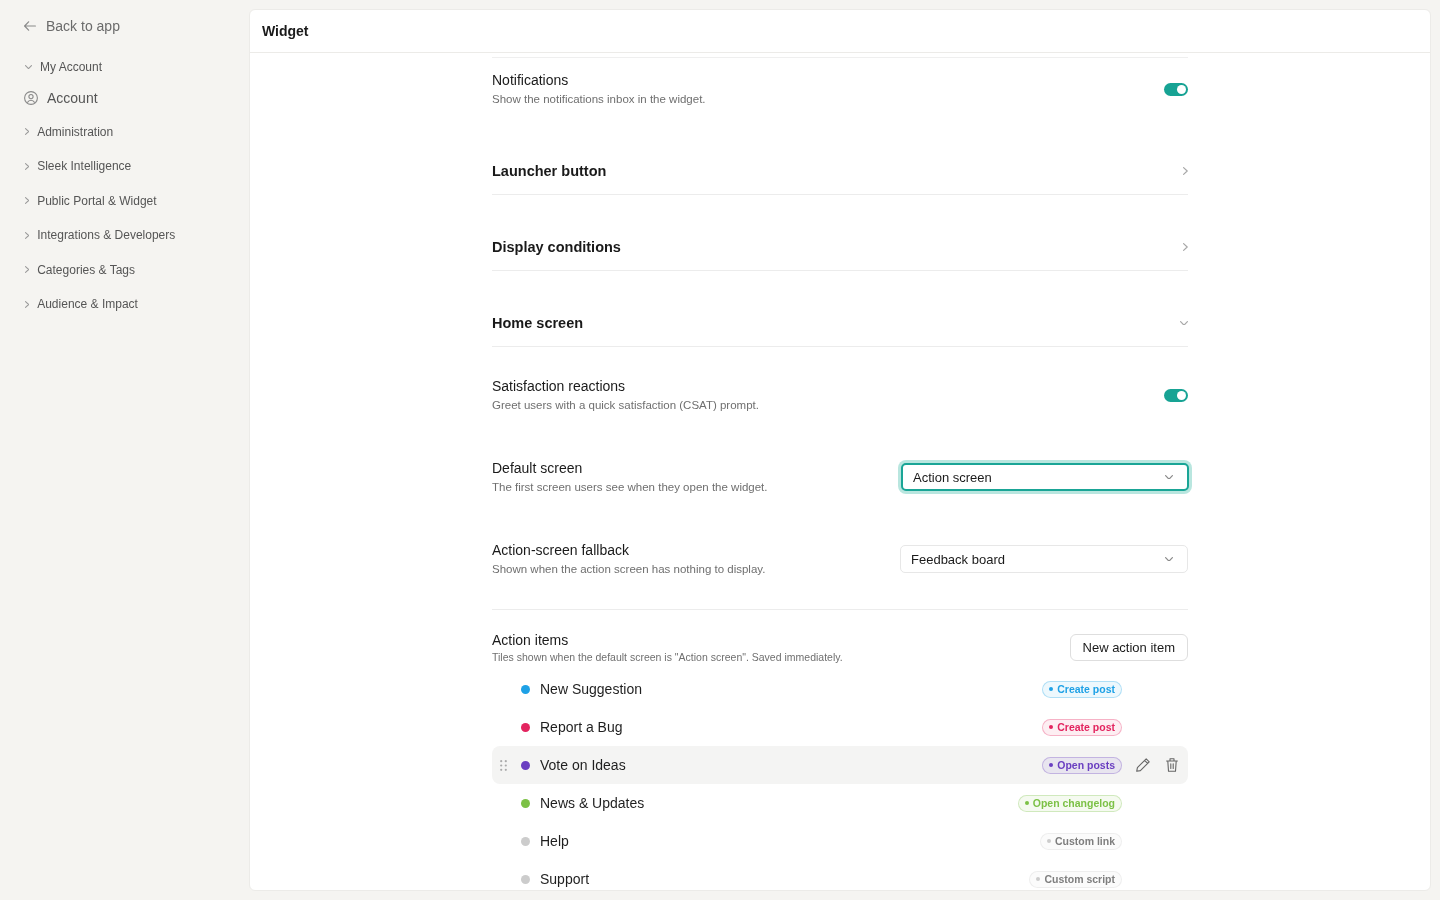 This screenshot has height=900, width=1440. I want to click on sidebar-item: Account, so click(61, 99).